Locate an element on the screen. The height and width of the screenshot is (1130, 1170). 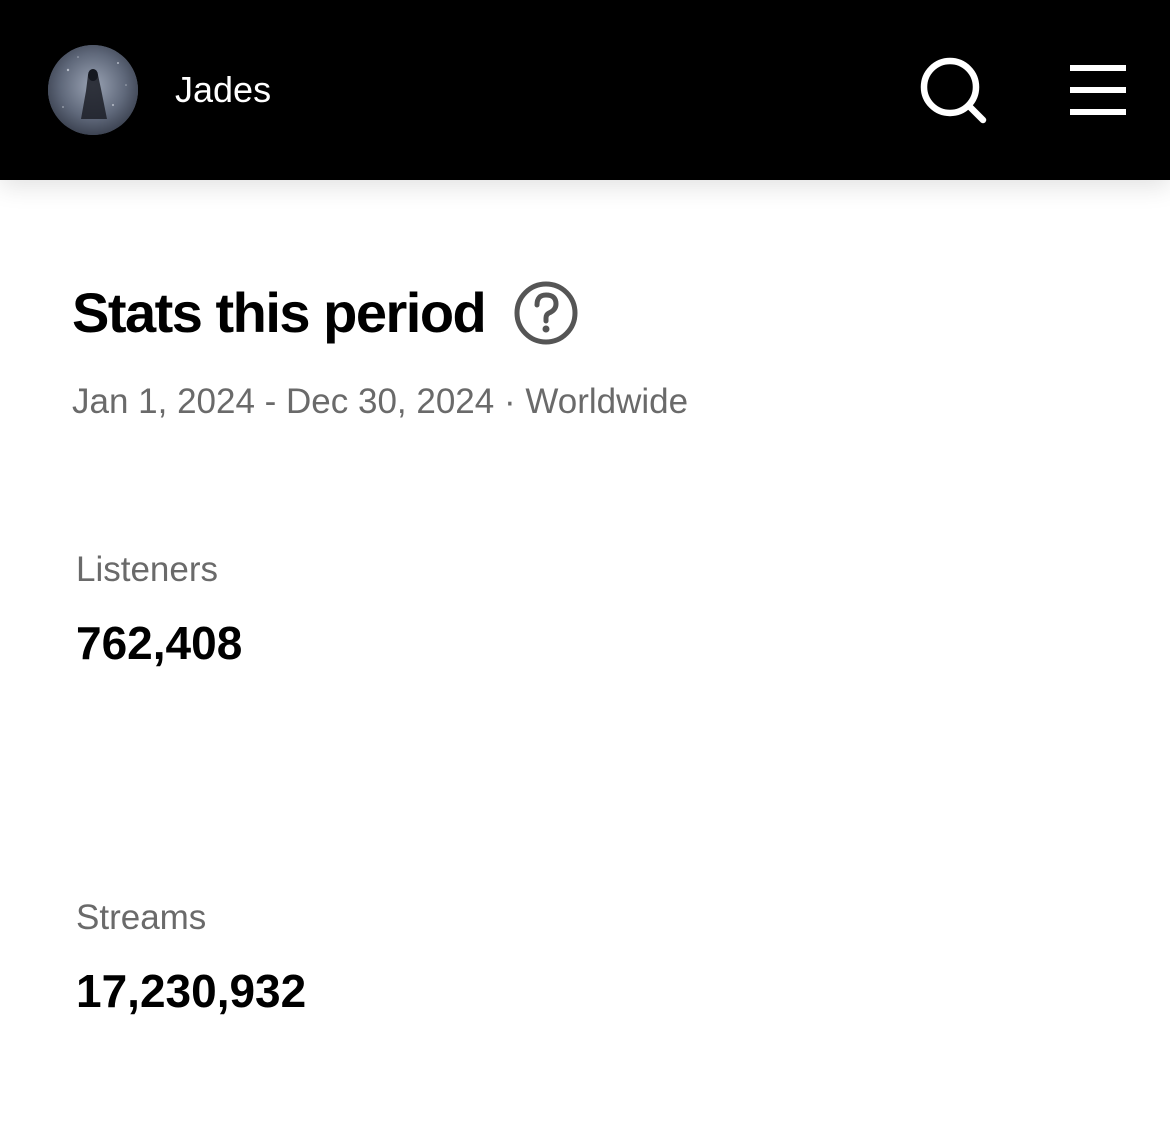
streams-value: 17,230,932 is located at coordinates (191, 991).